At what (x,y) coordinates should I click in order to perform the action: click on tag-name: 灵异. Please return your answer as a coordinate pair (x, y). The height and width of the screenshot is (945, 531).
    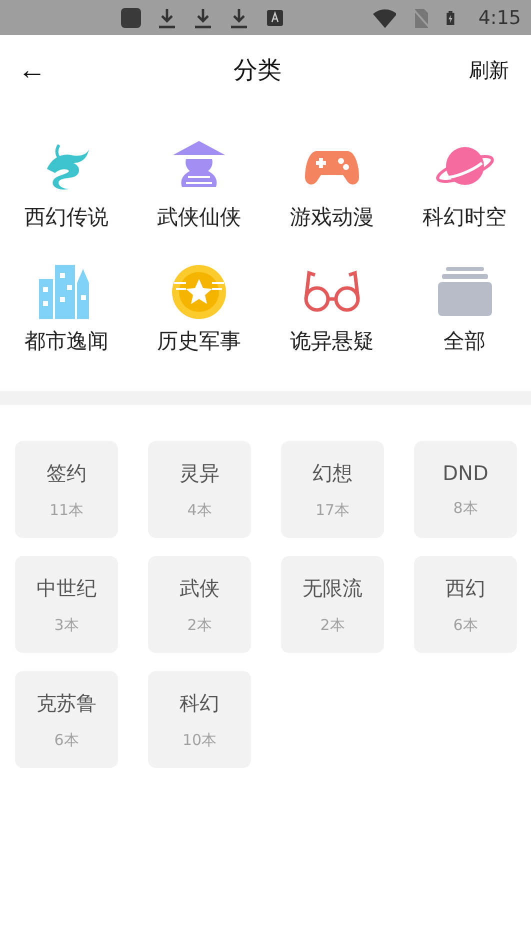
    Looking at the image, I should click on (200, 473).